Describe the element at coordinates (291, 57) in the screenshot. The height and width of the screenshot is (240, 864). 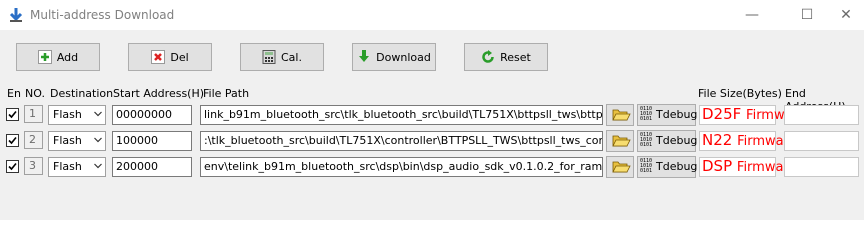
I see `cal-button-label: Cal.` at that location.